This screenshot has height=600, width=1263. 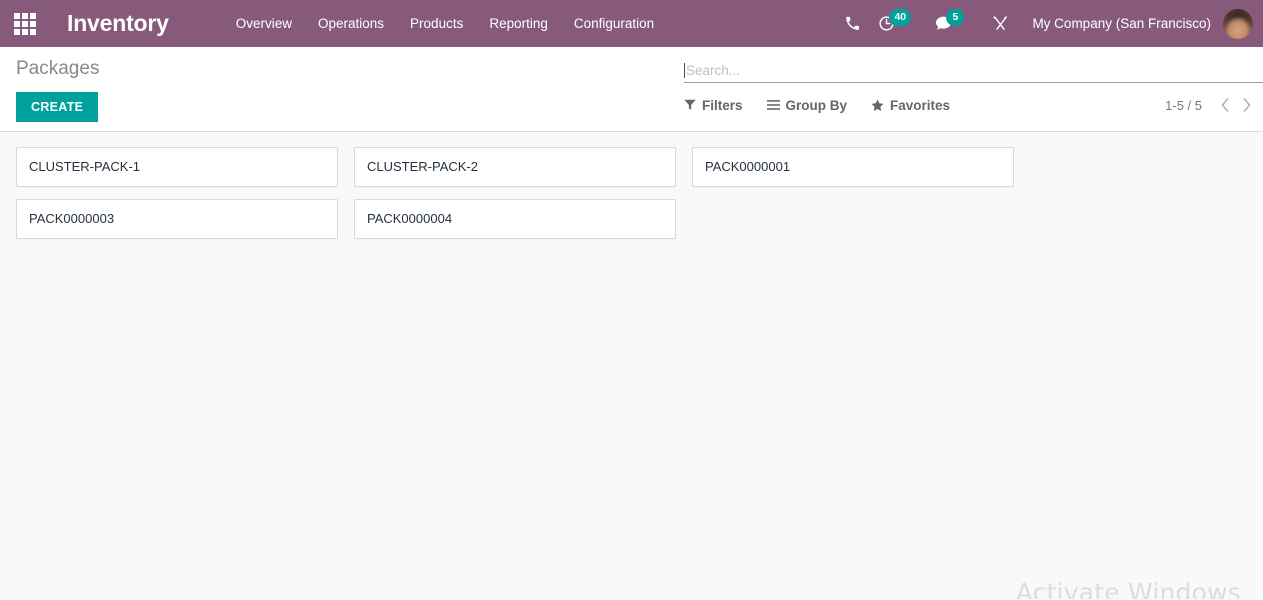 What do you see at coordinates (264, 23) in the screenshot?
I see `menu-item-overview: Overview` at bounding box center [264, 23].